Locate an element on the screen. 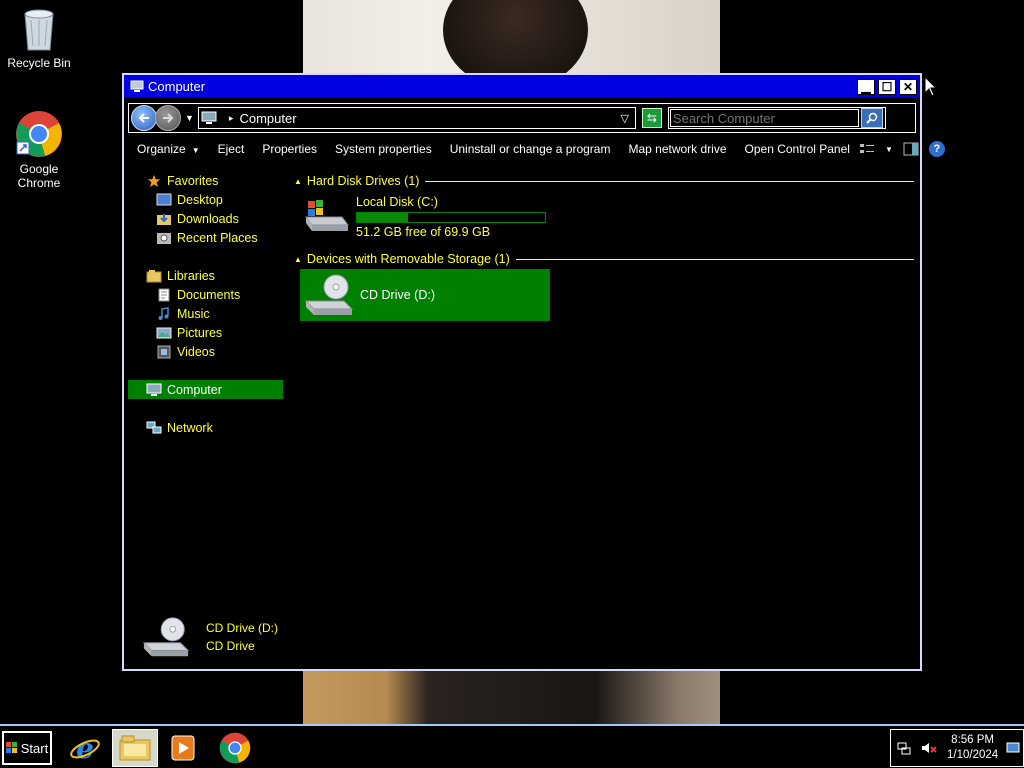 The image size is (1024, 768). nav-desktop: Desktop is located at coordinates (205, 199).